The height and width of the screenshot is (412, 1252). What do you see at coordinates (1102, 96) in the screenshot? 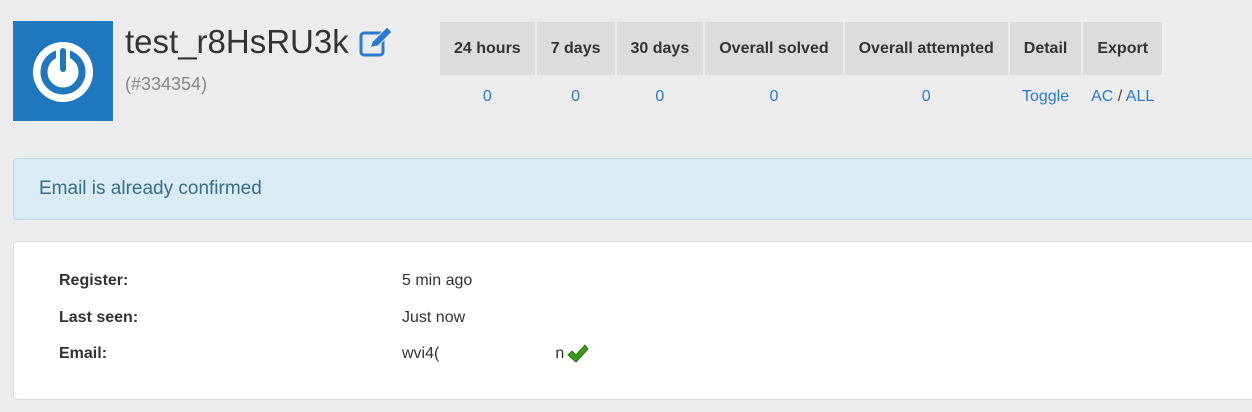
I see `export-ac-link: AC` at bounding box center [1102, 96].